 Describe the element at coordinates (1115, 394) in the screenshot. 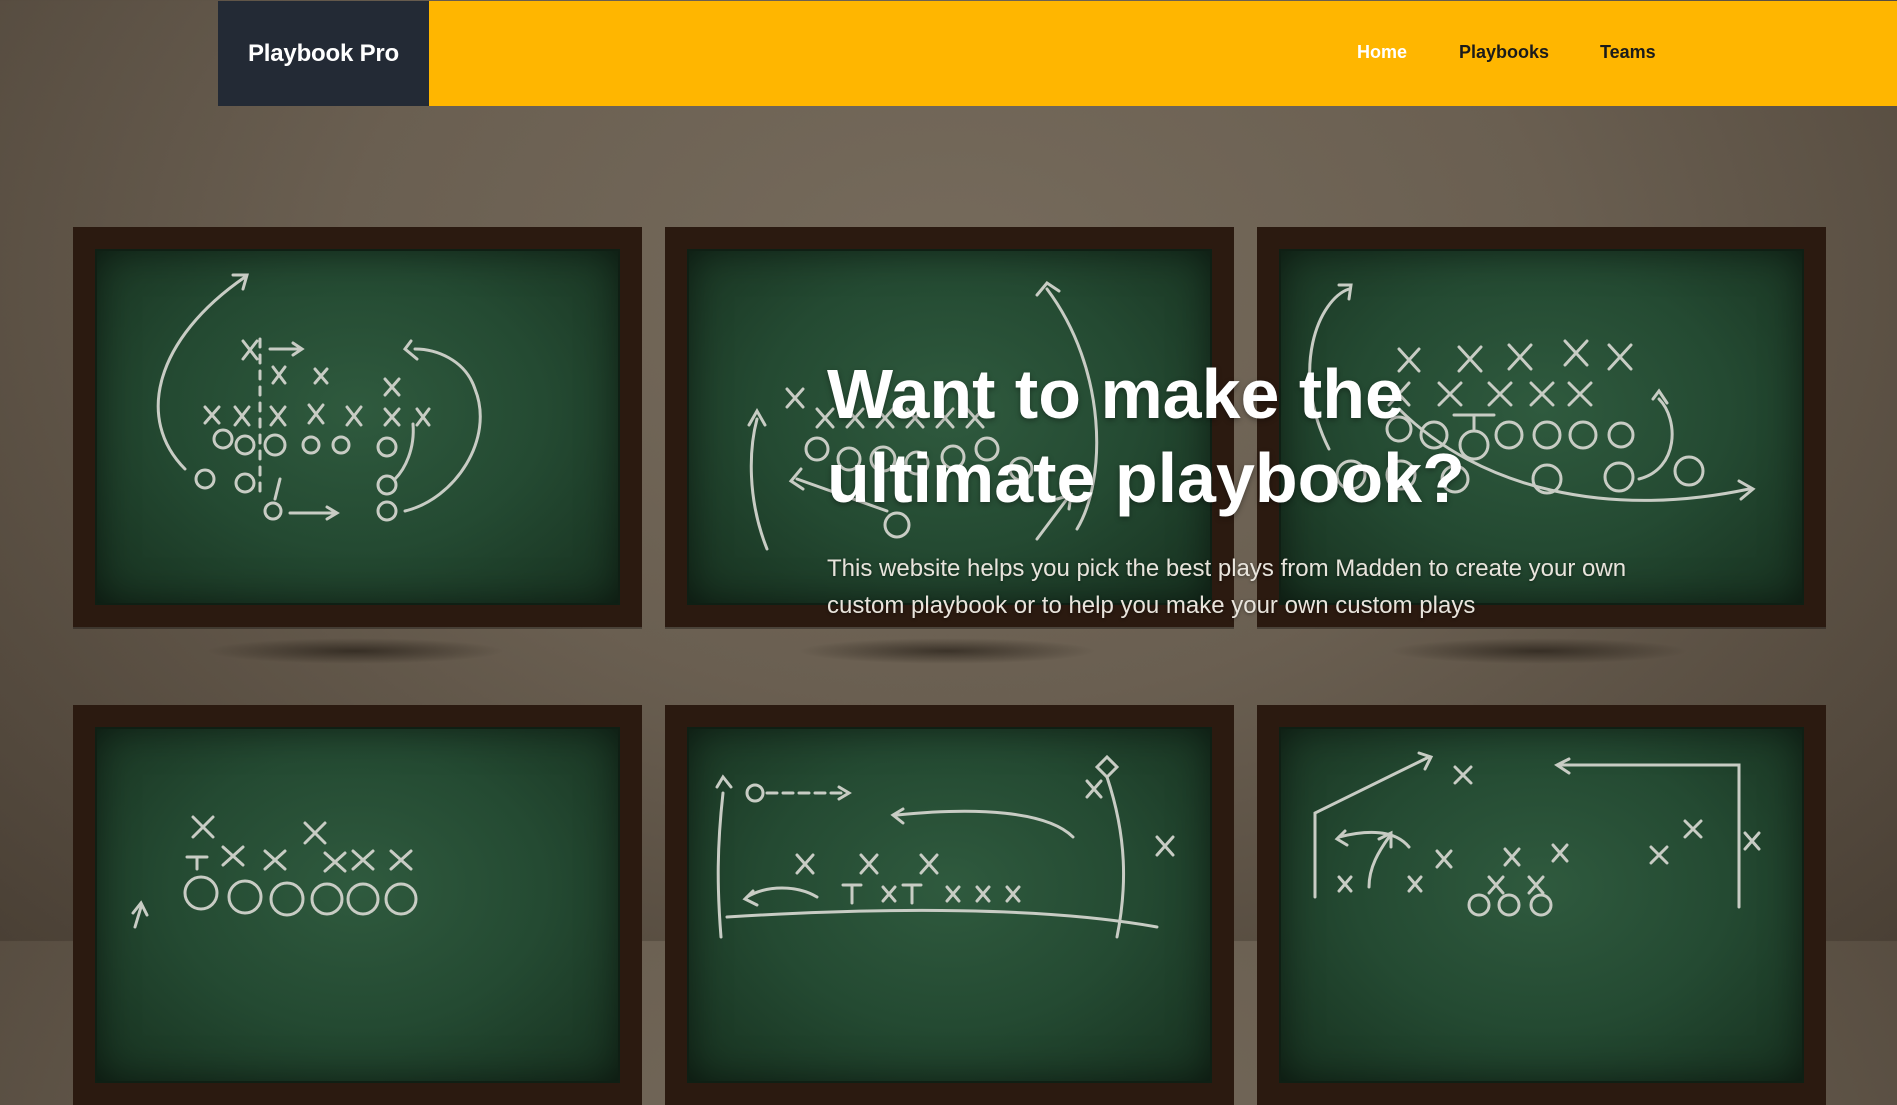

I see `hero-title-line: Want to make the` at that location.